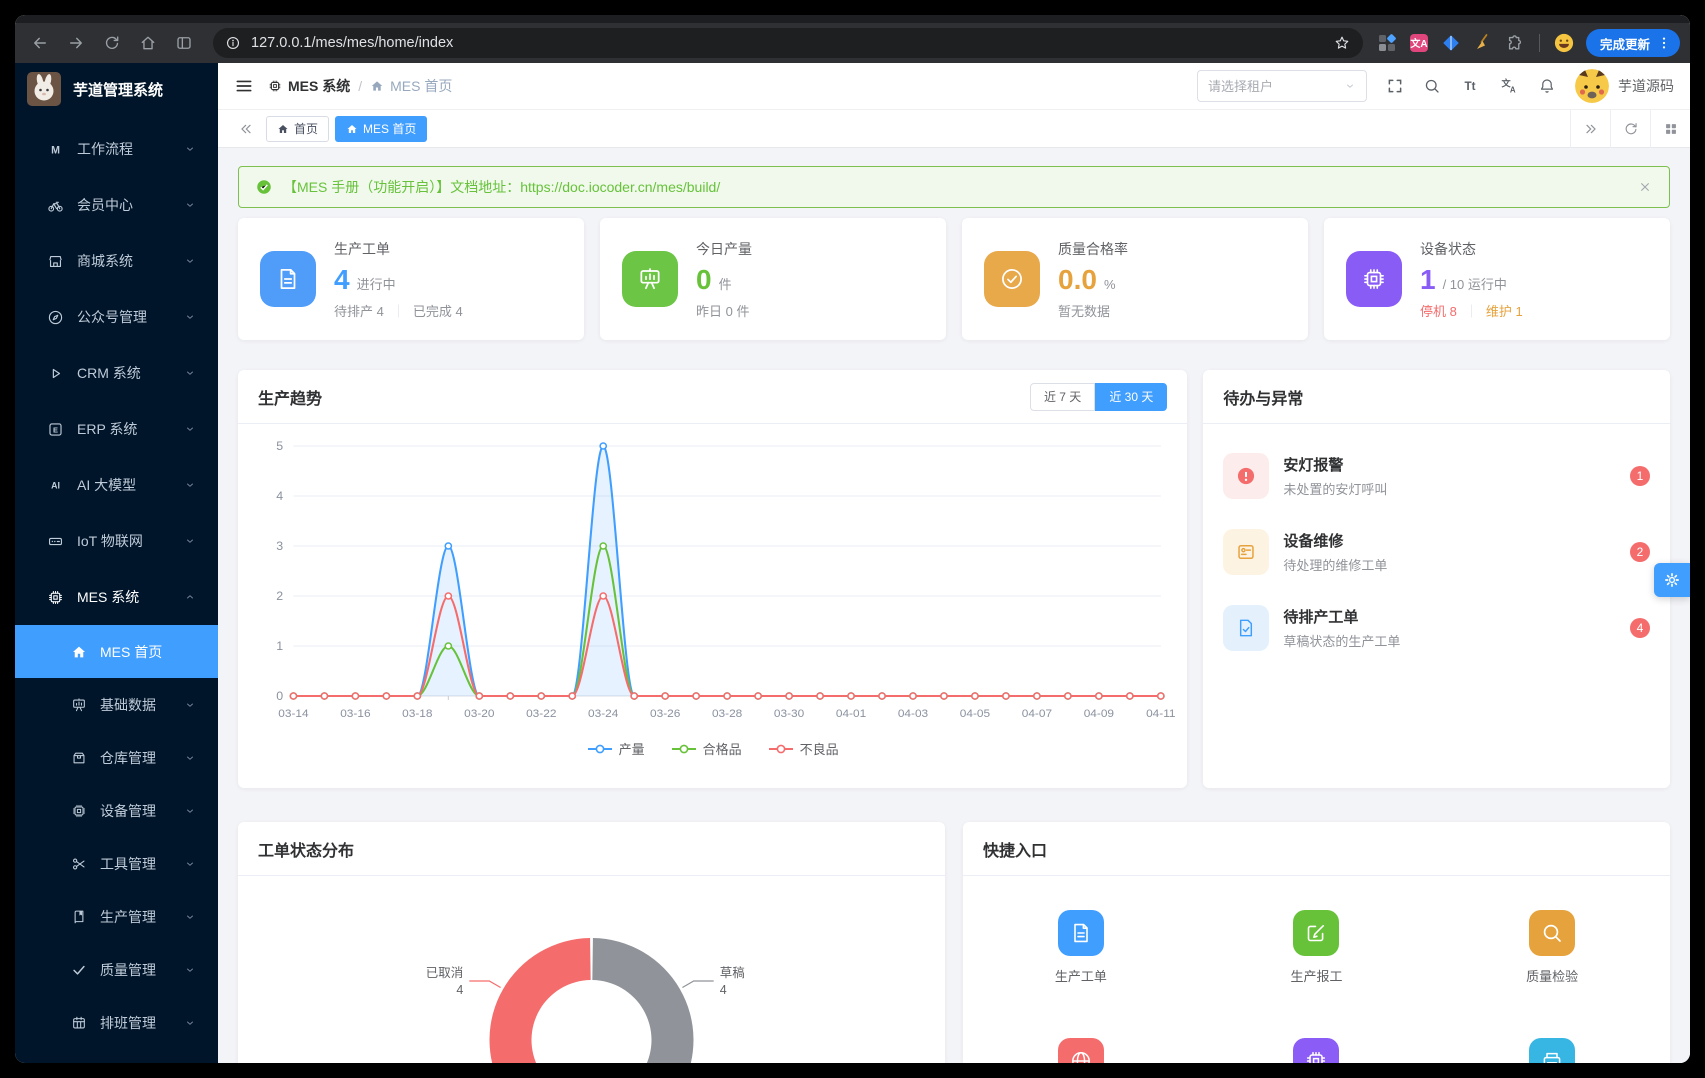 Image resolution: width=1705 pixels, height=1078 pixels. Describe the element at coordinates (309, 86) in the screenshot. I see `breadcrumb-root: MES 系统` at that location.